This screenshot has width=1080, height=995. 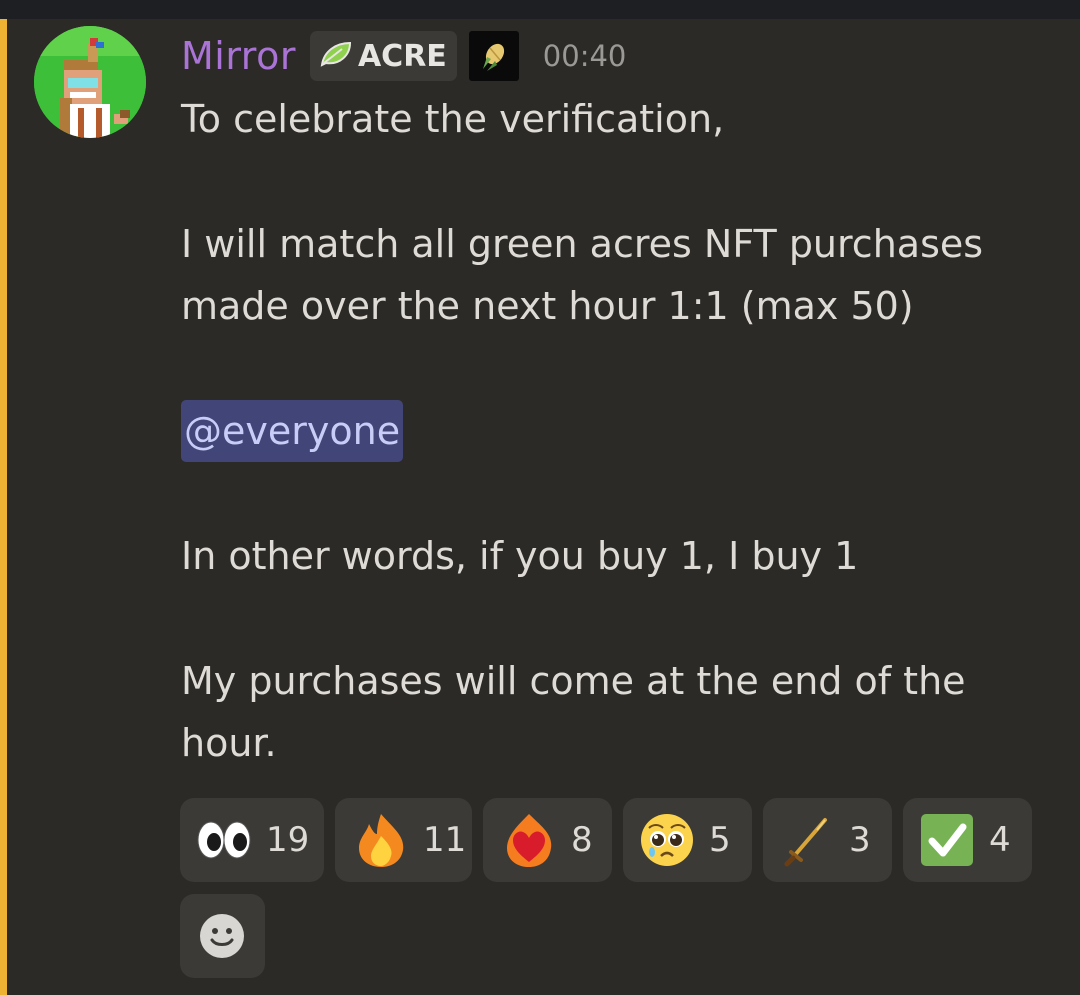 I want to click on reaction-sword: 3, so click(x=827, y=840).